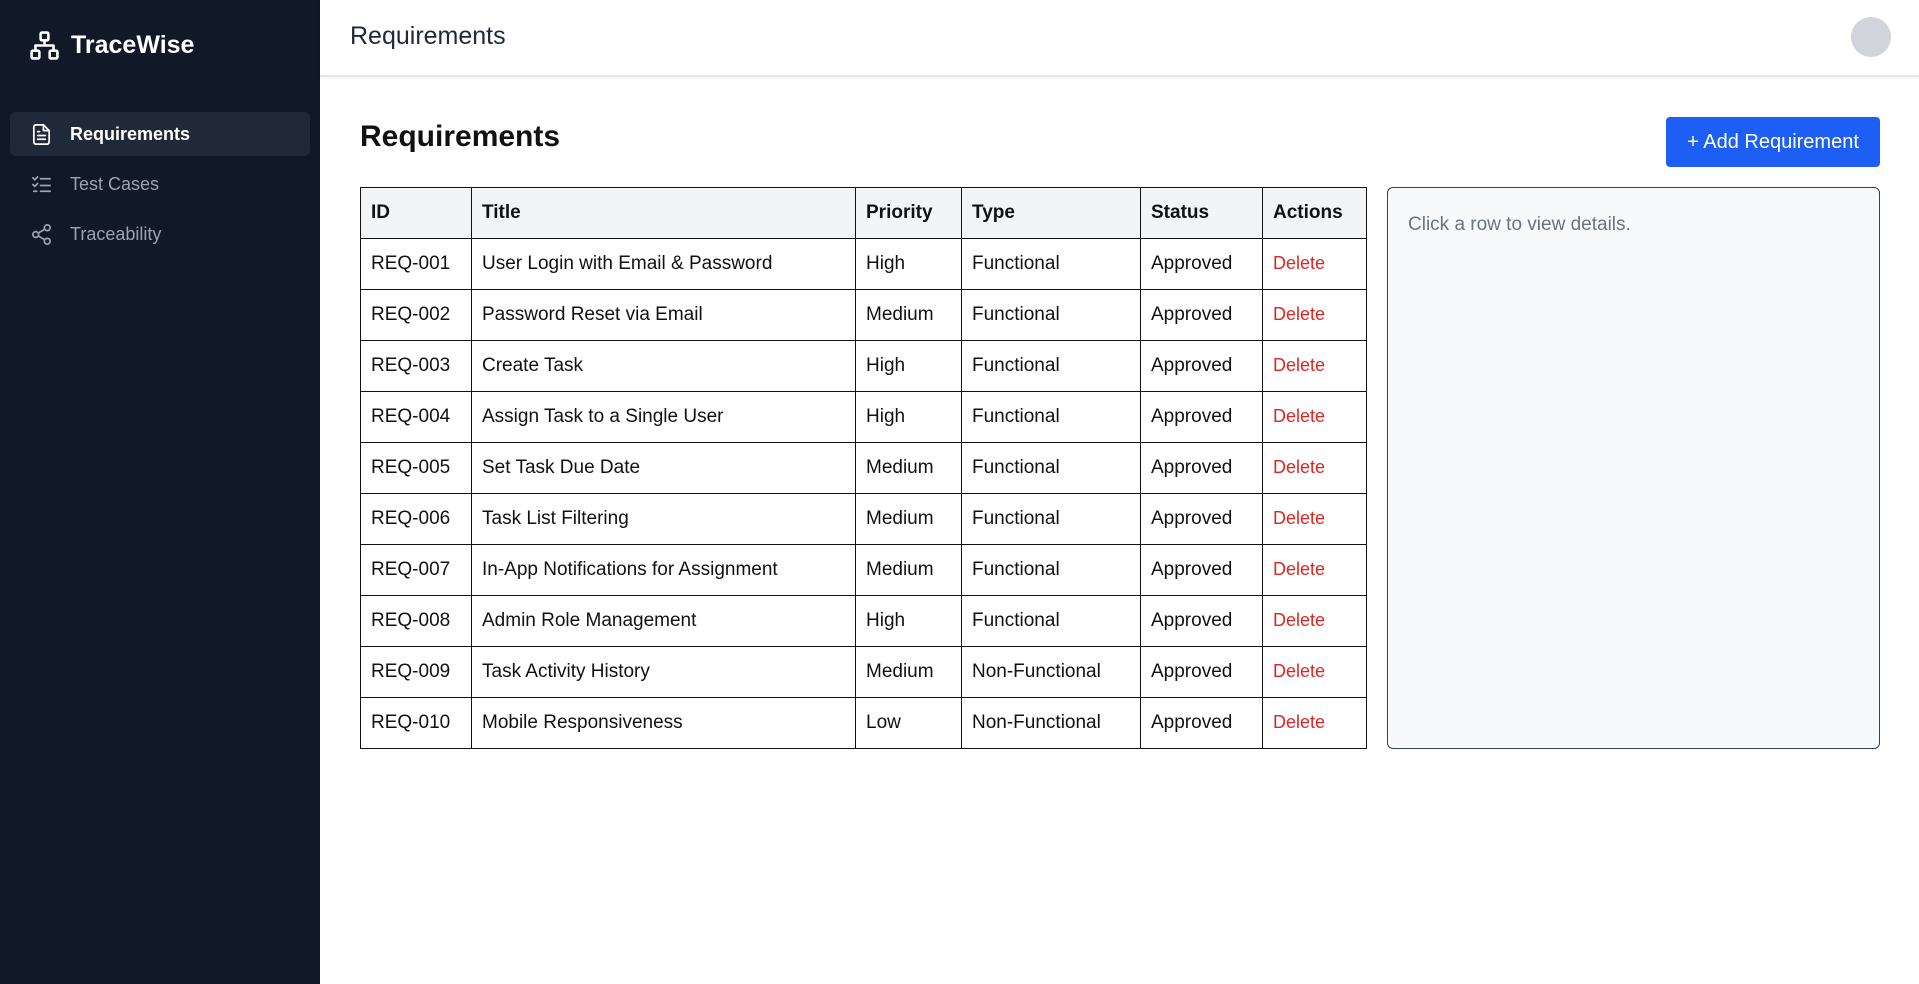  What do you see at coordinates (663, 570) in the screenshot?
I see `cell-title: In-App Notifications for Assignment` at bounding box center [663, 570].